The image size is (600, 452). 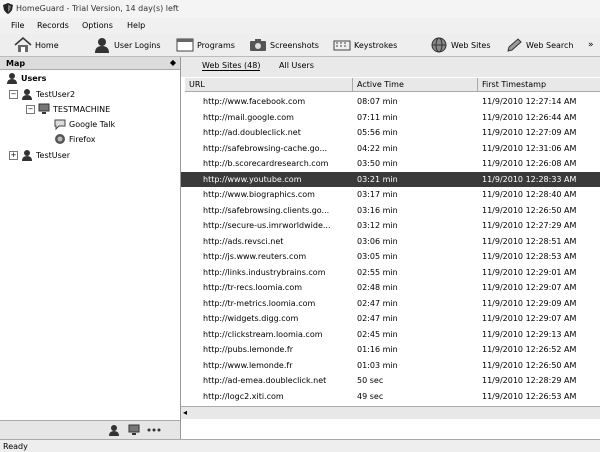 What do you see at coordinates (13, 155) in the screenshot?
I see `expand-icon: +` at bounding box center [13, 155].